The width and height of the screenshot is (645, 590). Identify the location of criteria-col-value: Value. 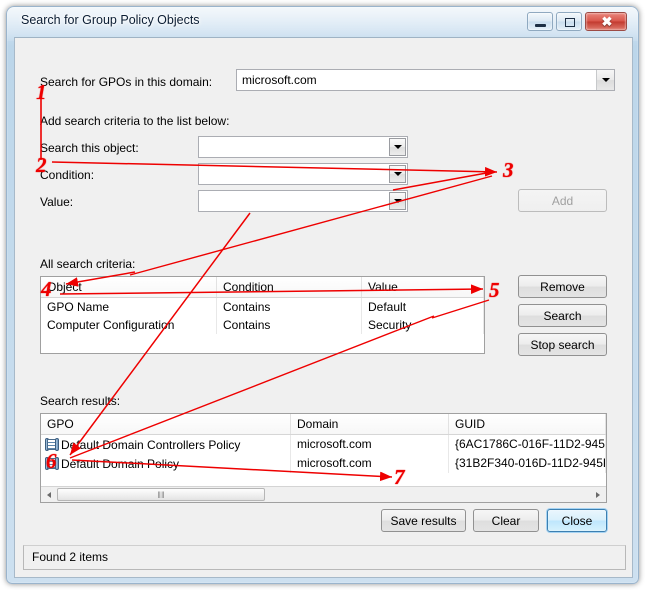
(423, 287).